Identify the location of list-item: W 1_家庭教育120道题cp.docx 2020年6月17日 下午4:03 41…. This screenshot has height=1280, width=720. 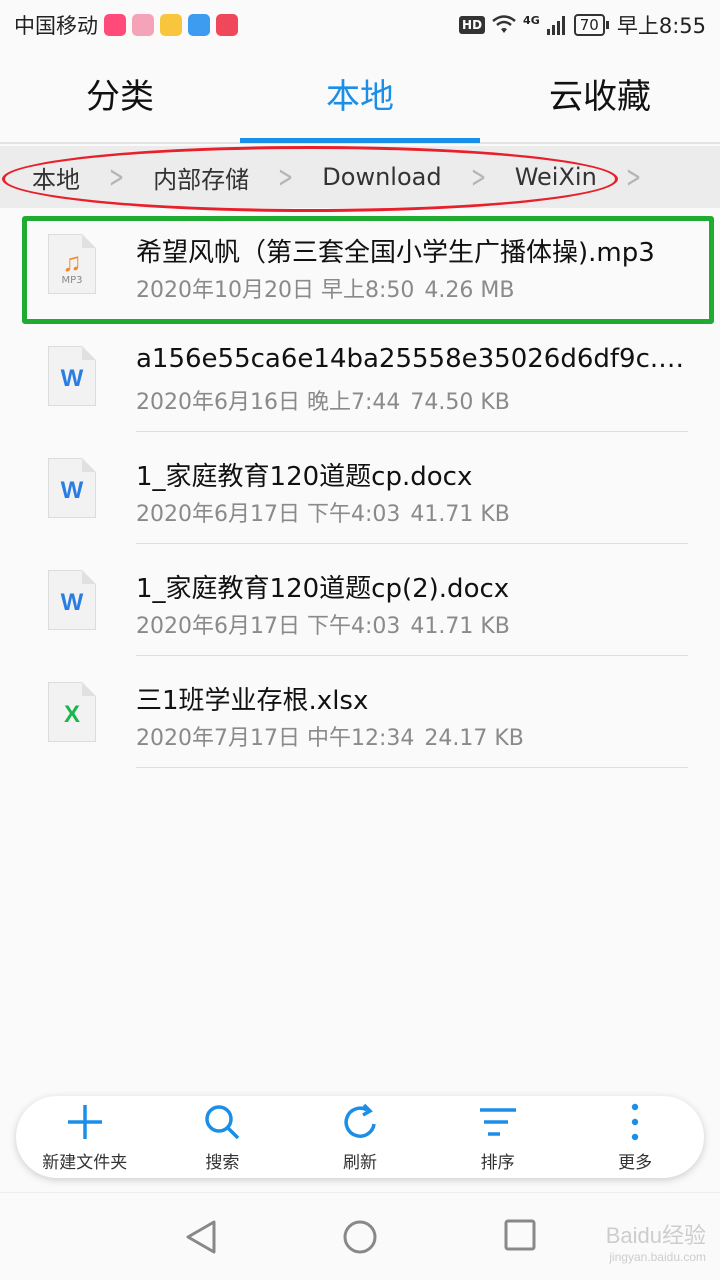
(360, 488).